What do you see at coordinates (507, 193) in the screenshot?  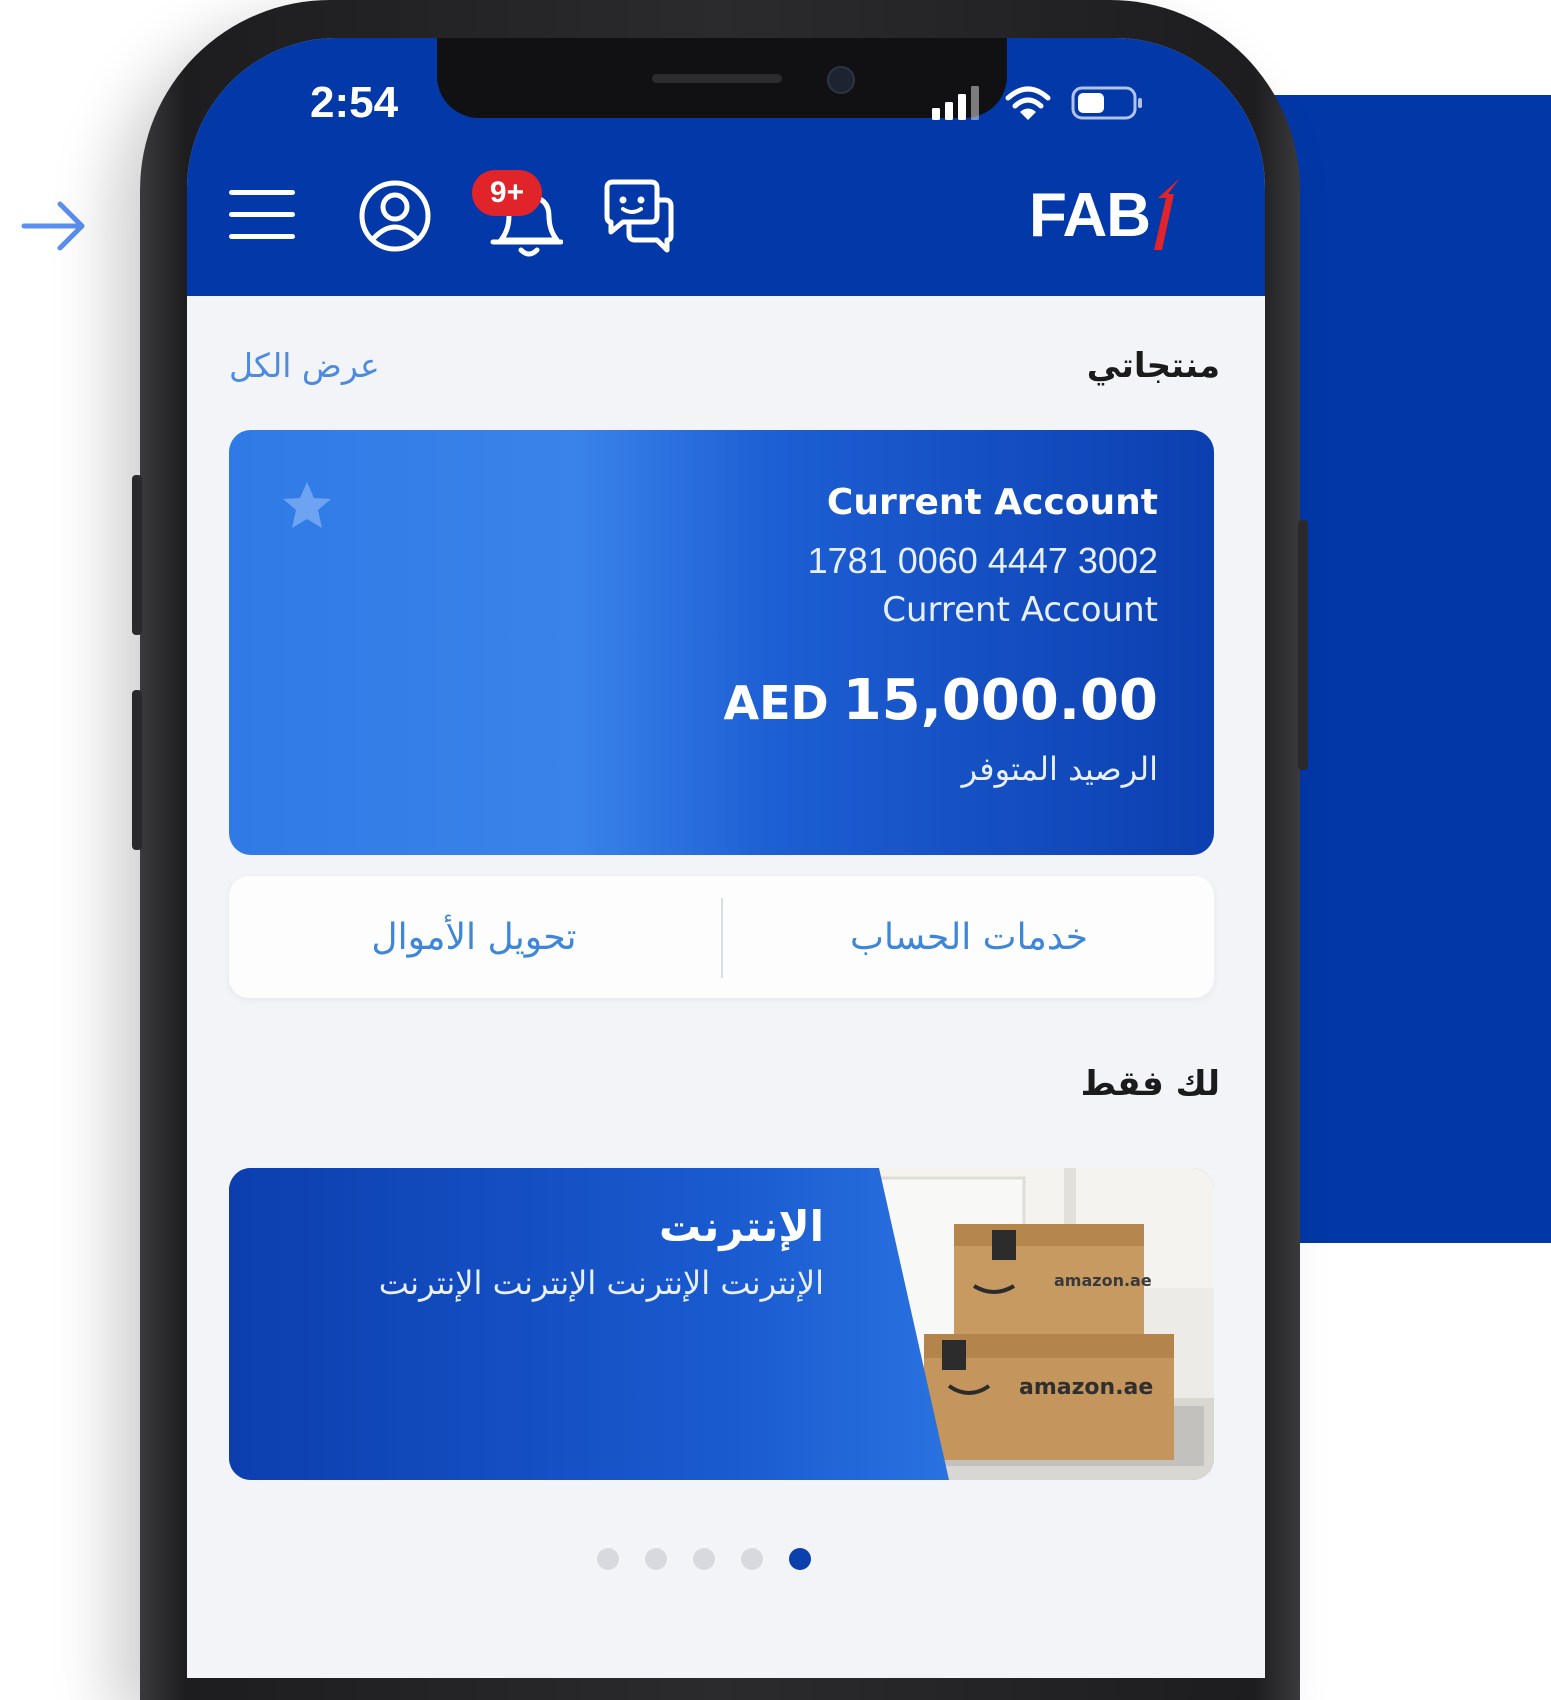 I see `notification-badge: 9+` at bounding box center [507, 193].